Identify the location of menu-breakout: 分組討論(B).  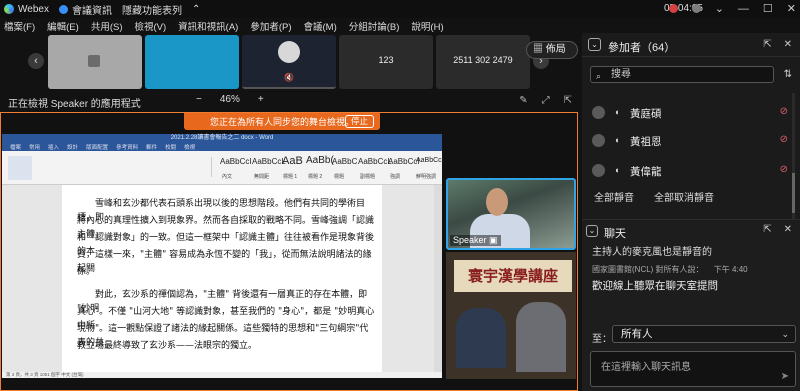
(374, 26).